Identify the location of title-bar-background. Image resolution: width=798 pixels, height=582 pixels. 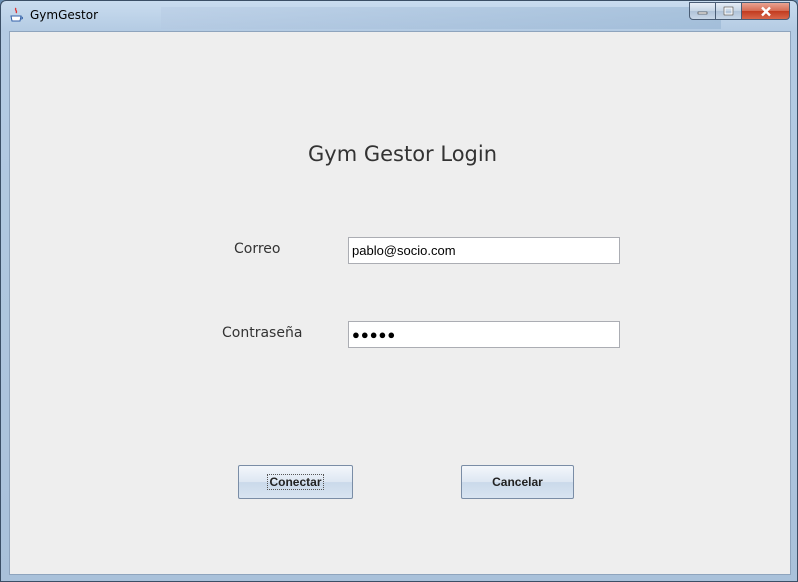
(441, 18).